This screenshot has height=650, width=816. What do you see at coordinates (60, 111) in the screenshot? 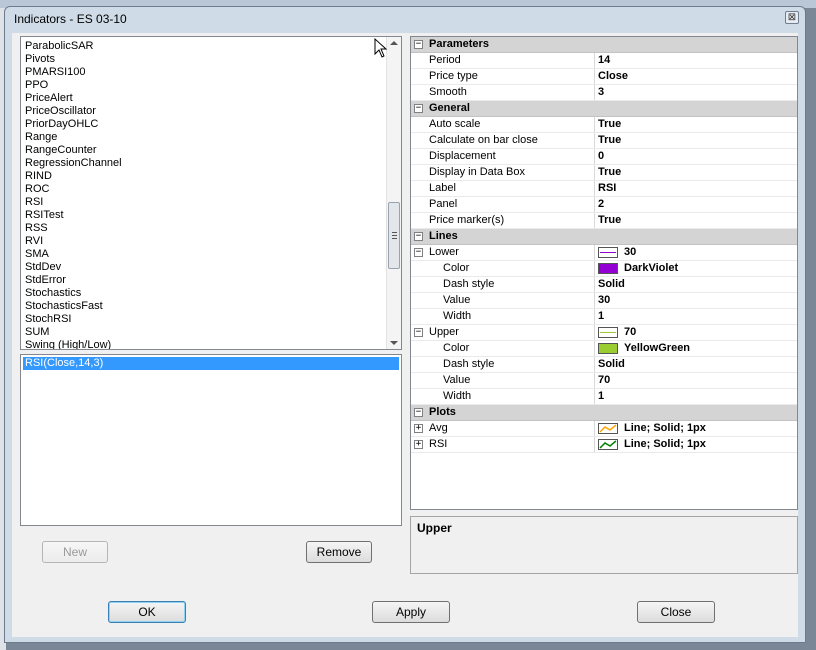
I see `indicator-list-item: PriceOscillator` at bounding box center [60, 111].